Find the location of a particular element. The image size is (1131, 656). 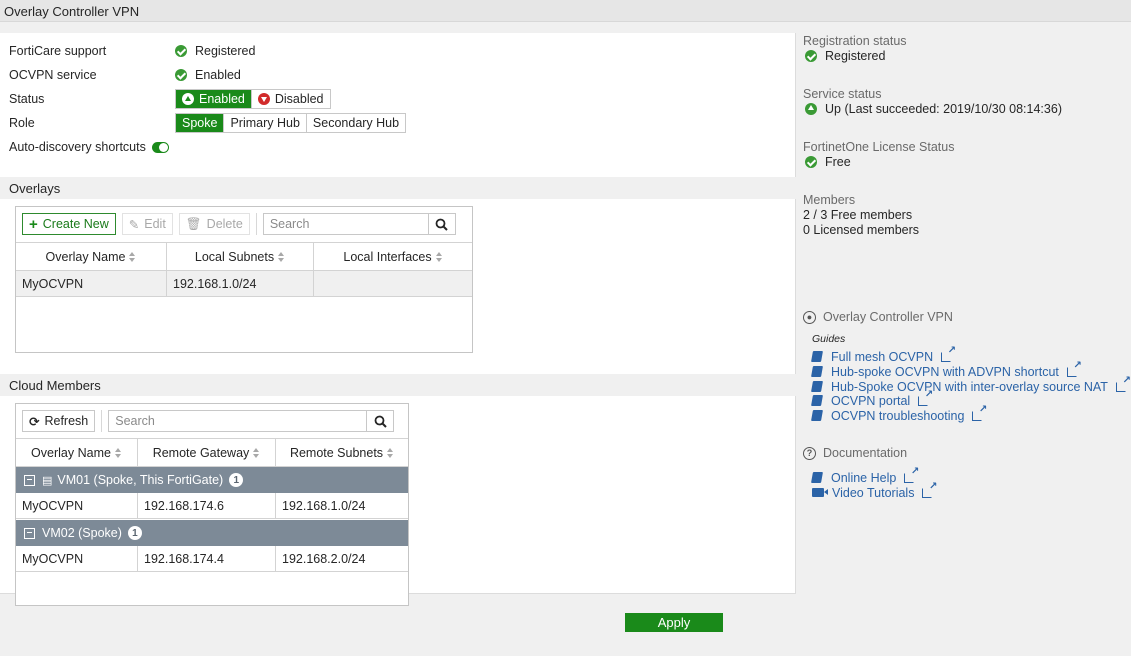

col-local-subnets: Local Subnets is located at coordinates (240, 256).